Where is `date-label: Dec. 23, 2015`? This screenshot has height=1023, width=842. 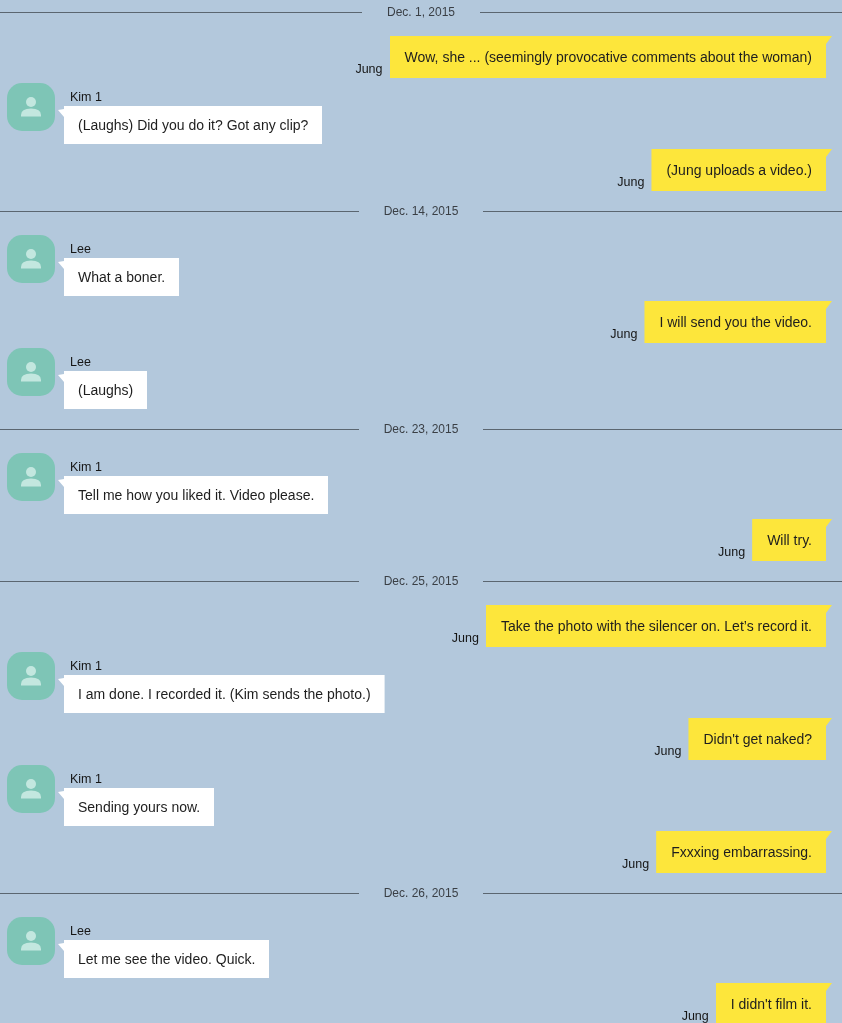
date-label: Dec. 23, 2015 is located at coordinates (421, 429).